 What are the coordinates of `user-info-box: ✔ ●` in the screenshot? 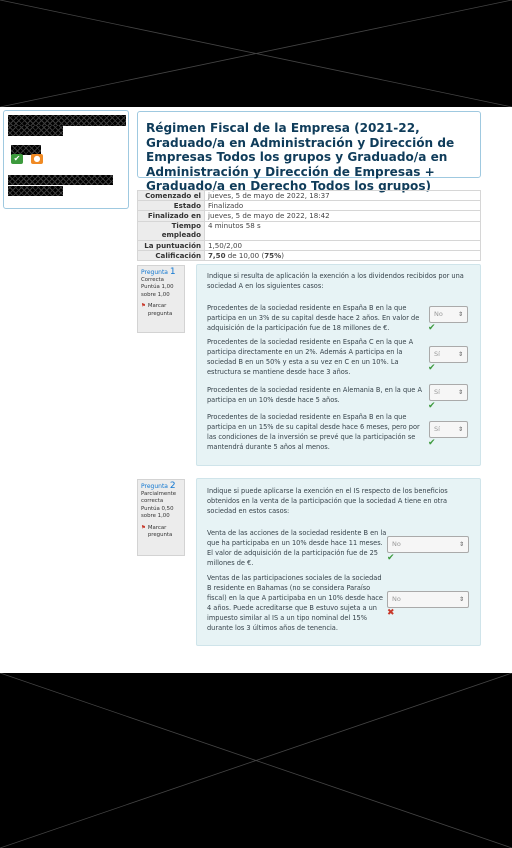 It's located at (66, 159).